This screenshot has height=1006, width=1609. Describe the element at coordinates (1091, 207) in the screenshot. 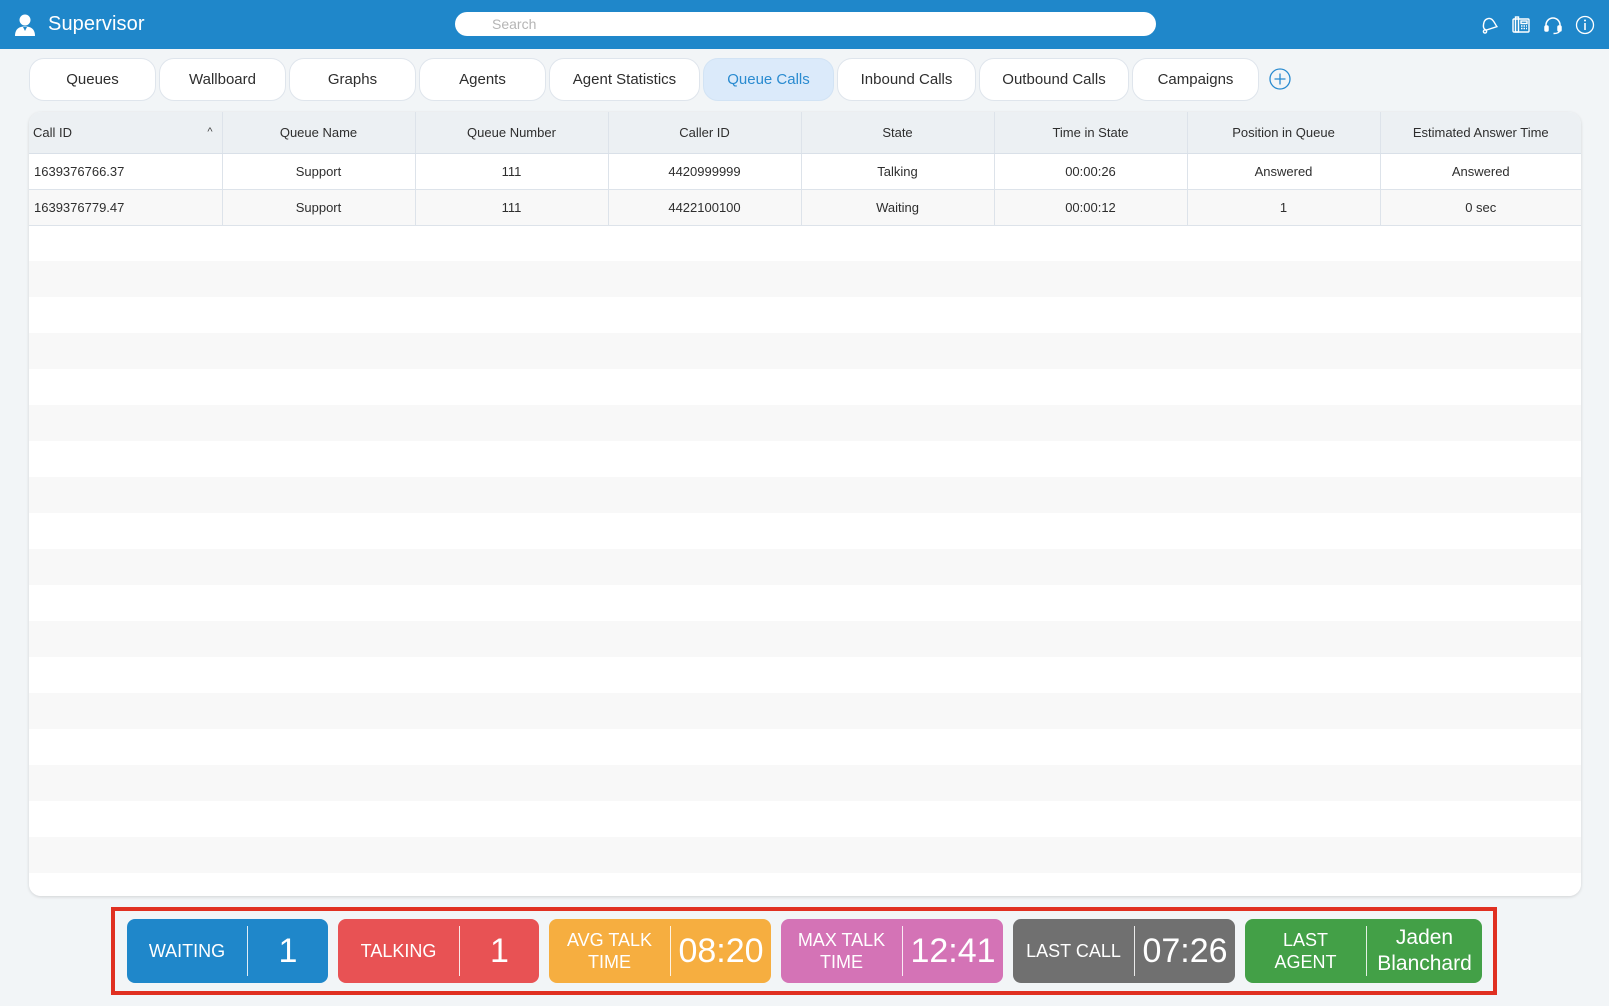

I see `cell-time-in-state: 00:00:12` at that location.